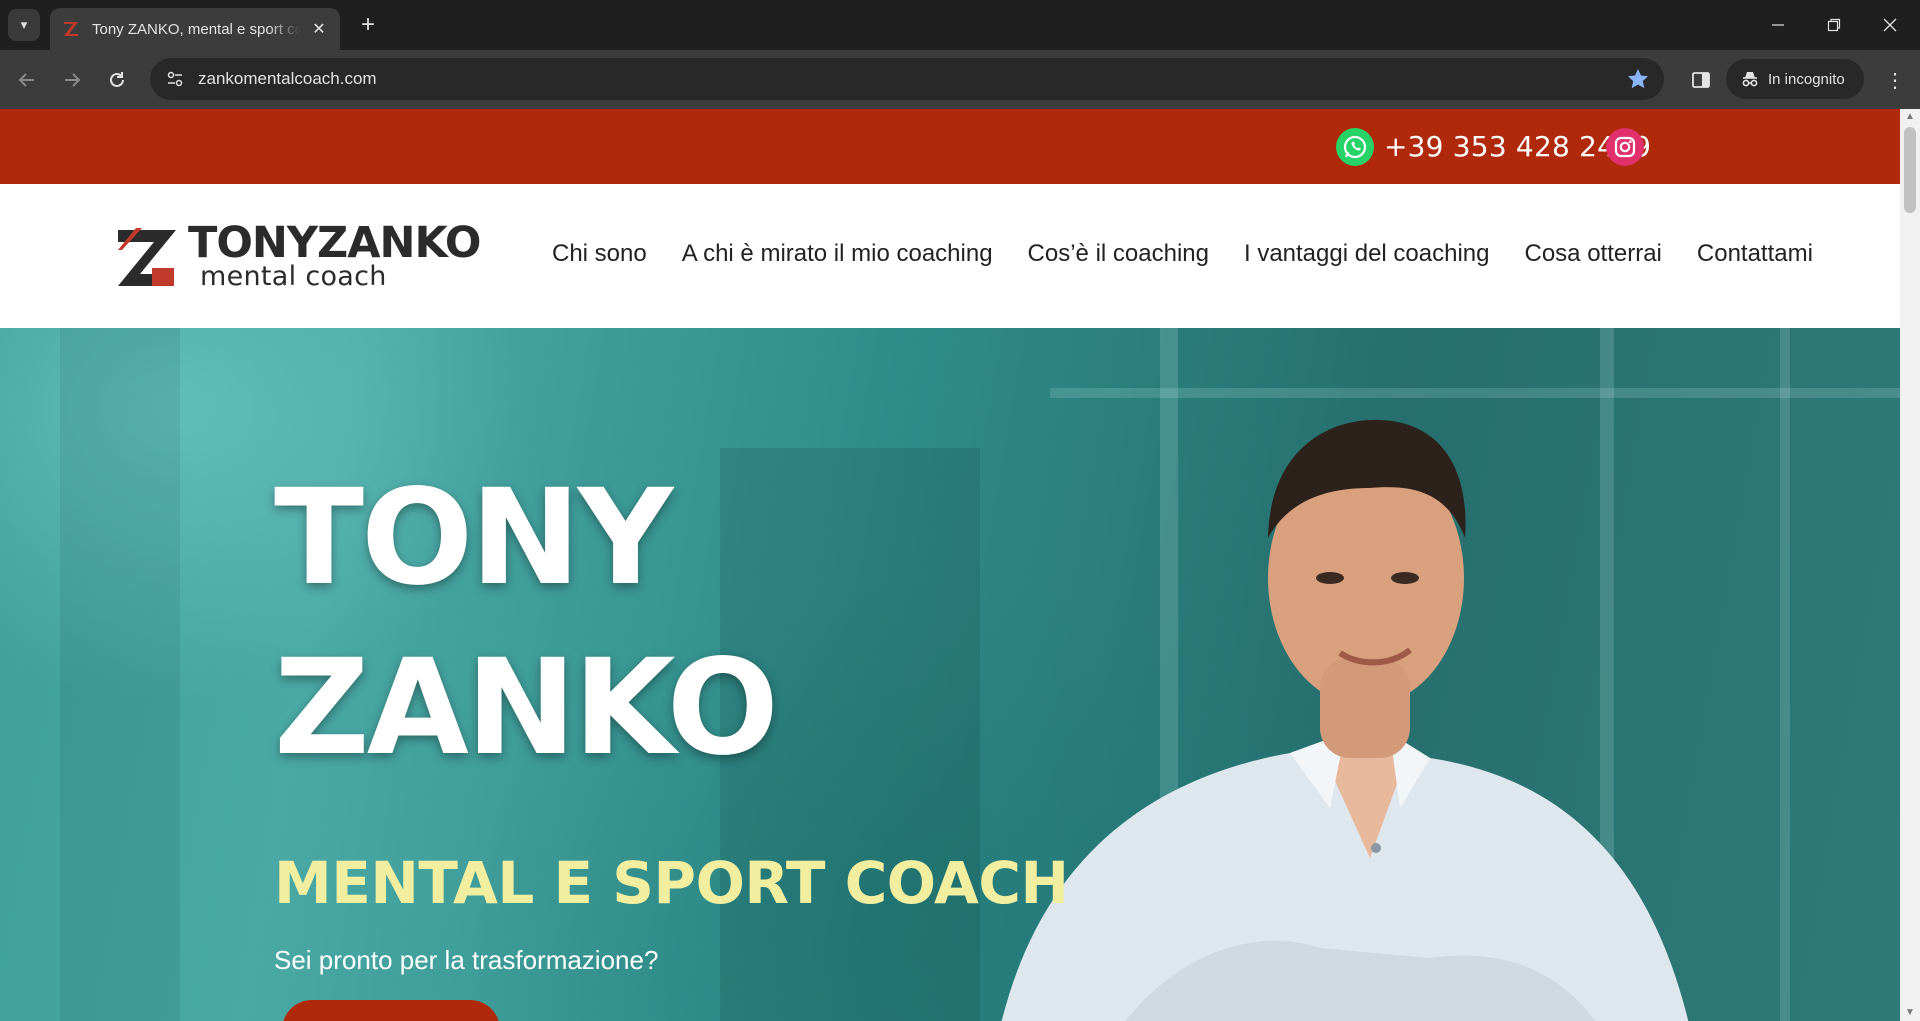 The width and height of the screenshot is (1920, 1021). Describe the element at coordinates (1750, 79) in the screenshot. I see `incognito-icon` at that location.